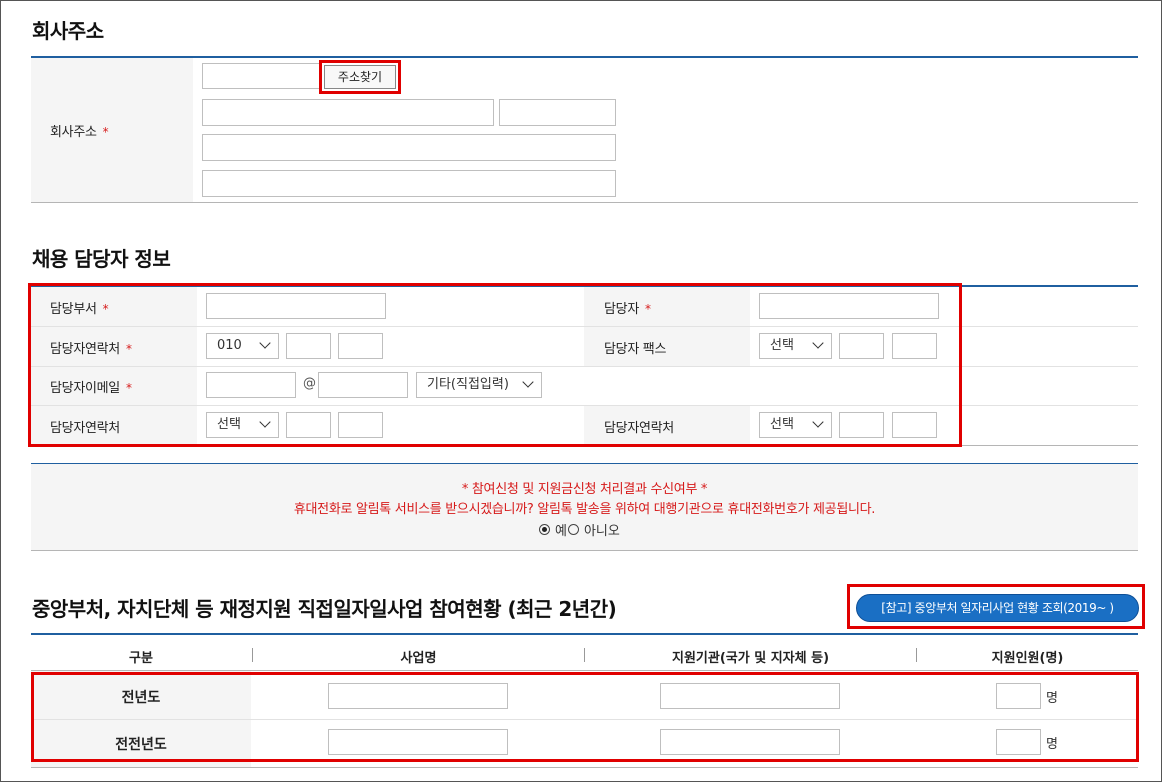 This screenshot has width=1162, height=782. I want to click on participation-title: 중앙부처, 자치단체 등 재정지원 직접일자일사업 참여현황 (최근 2년간), so click(324, 609).